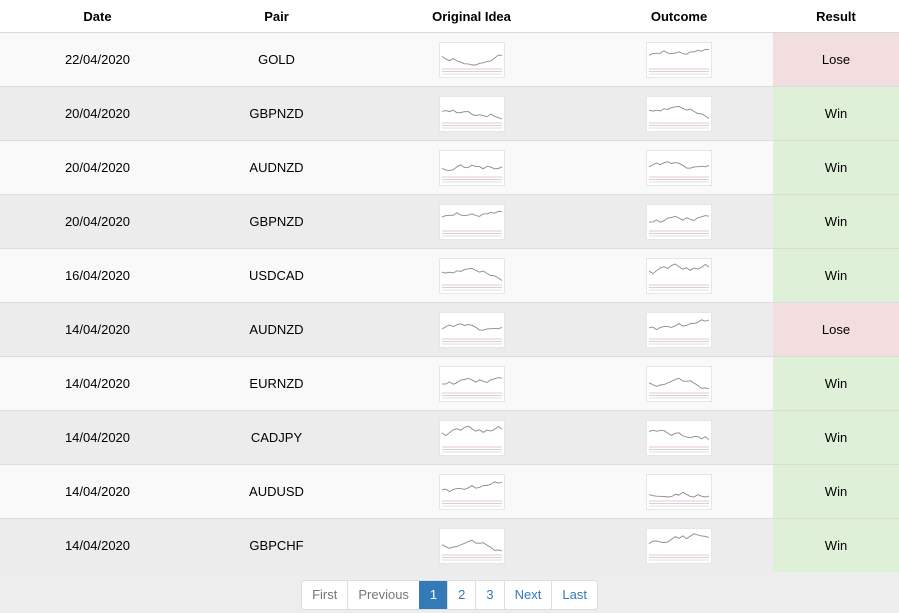 The height and width of the screenshot is (613, 899). I want to click on pagination-container: First Previous 1 2 3 Next Last, so click(449, 595).